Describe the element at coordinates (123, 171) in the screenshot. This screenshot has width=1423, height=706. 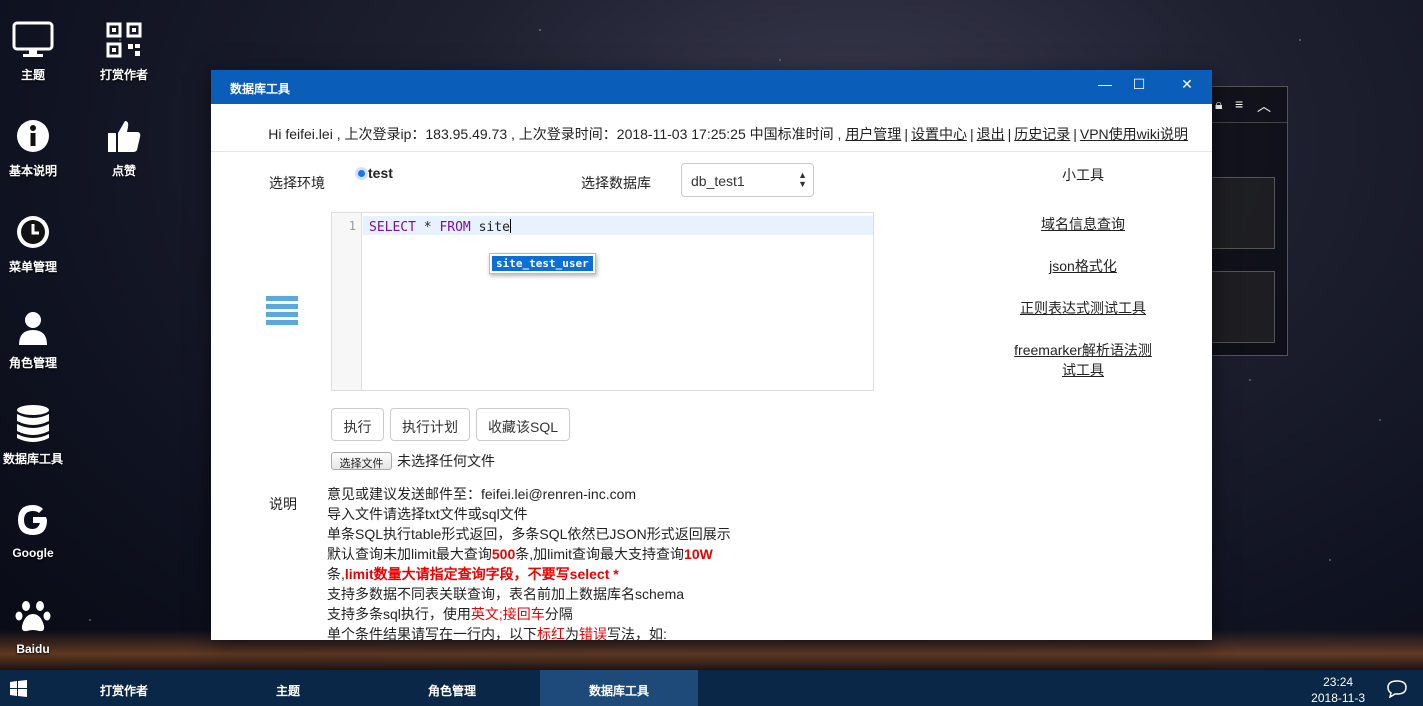
I see `desktop-icon-label: 点赞` at that location.